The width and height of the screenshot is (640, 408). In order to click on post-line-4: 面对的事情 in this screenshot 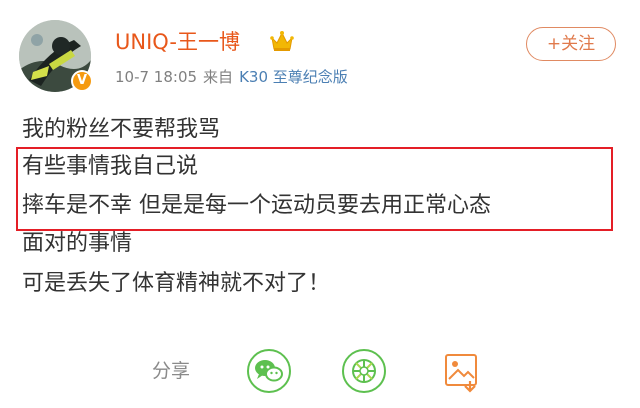, I will do `click(77, 243)`.